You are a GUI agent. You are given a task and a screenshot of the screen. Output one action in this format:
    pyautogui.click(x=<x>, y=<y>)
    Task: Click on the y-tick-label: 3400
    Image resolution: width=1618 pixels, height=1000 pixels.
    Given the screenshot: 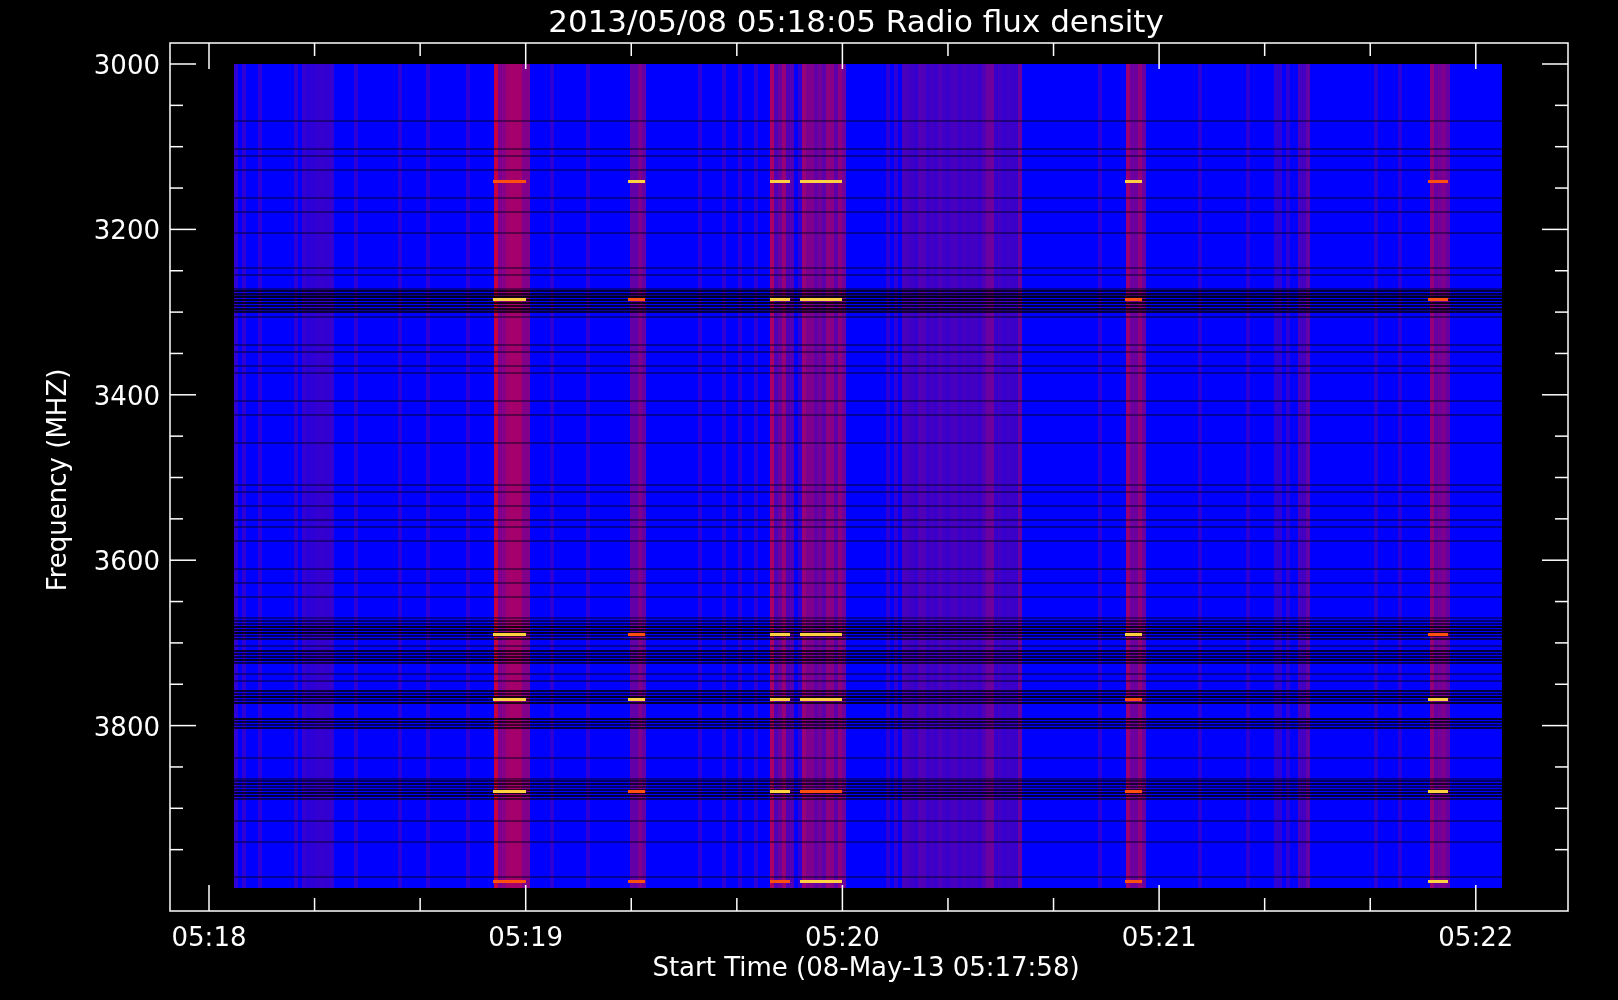 What is the action you would take?
    pyautogui.click(x=126, y=395)
    